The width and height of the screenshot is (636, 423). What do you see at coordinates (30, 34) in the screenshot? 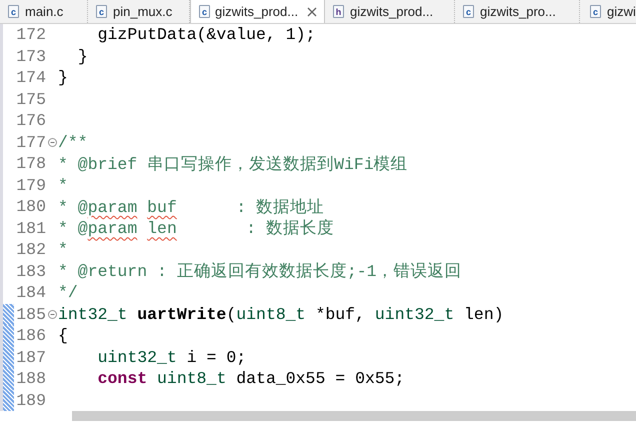
I see `line-number: 172` at bounding box center [30, 34].